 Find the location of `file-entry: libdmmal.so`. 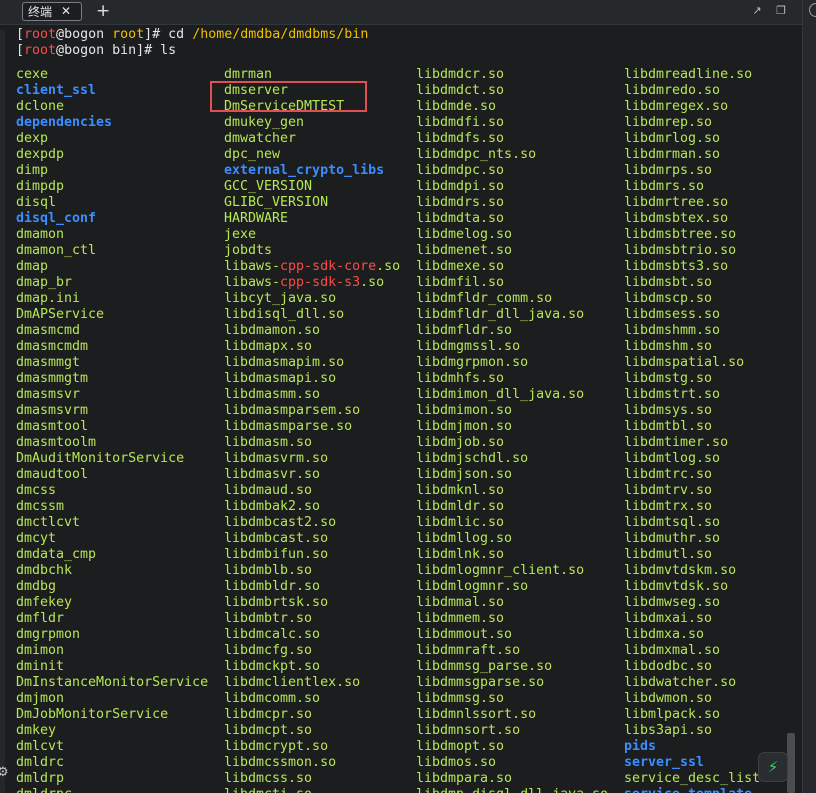

file-entry: libdmmal.so is located at coordinates (460, 602).